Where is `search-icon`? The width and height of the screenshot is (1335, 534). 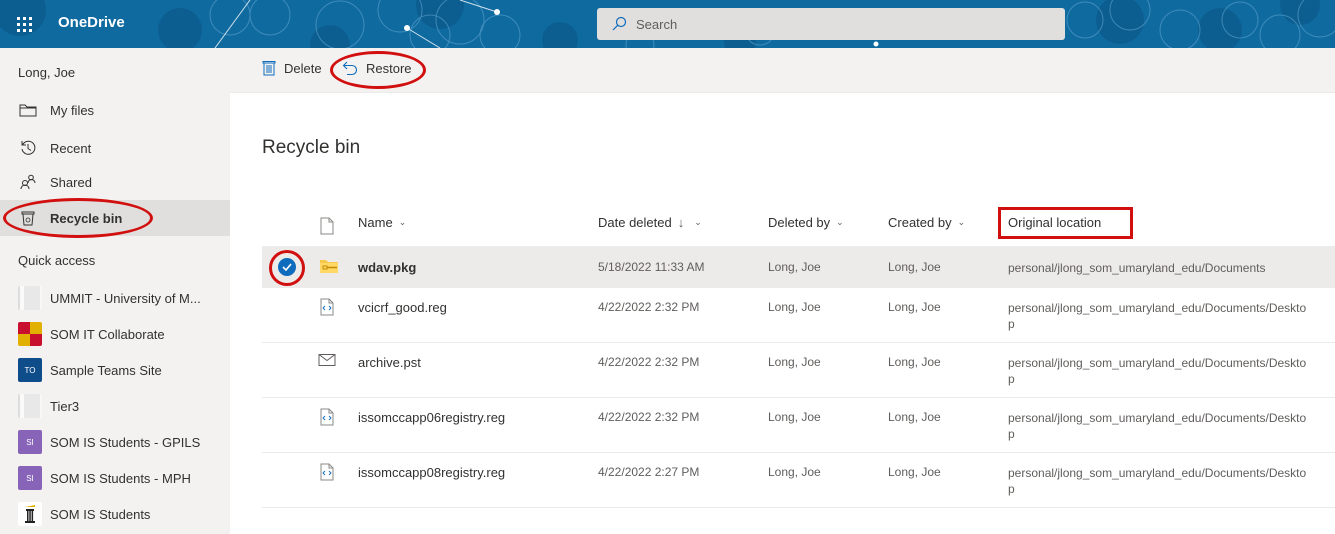
search-icon is located at coordinates (619, 23).